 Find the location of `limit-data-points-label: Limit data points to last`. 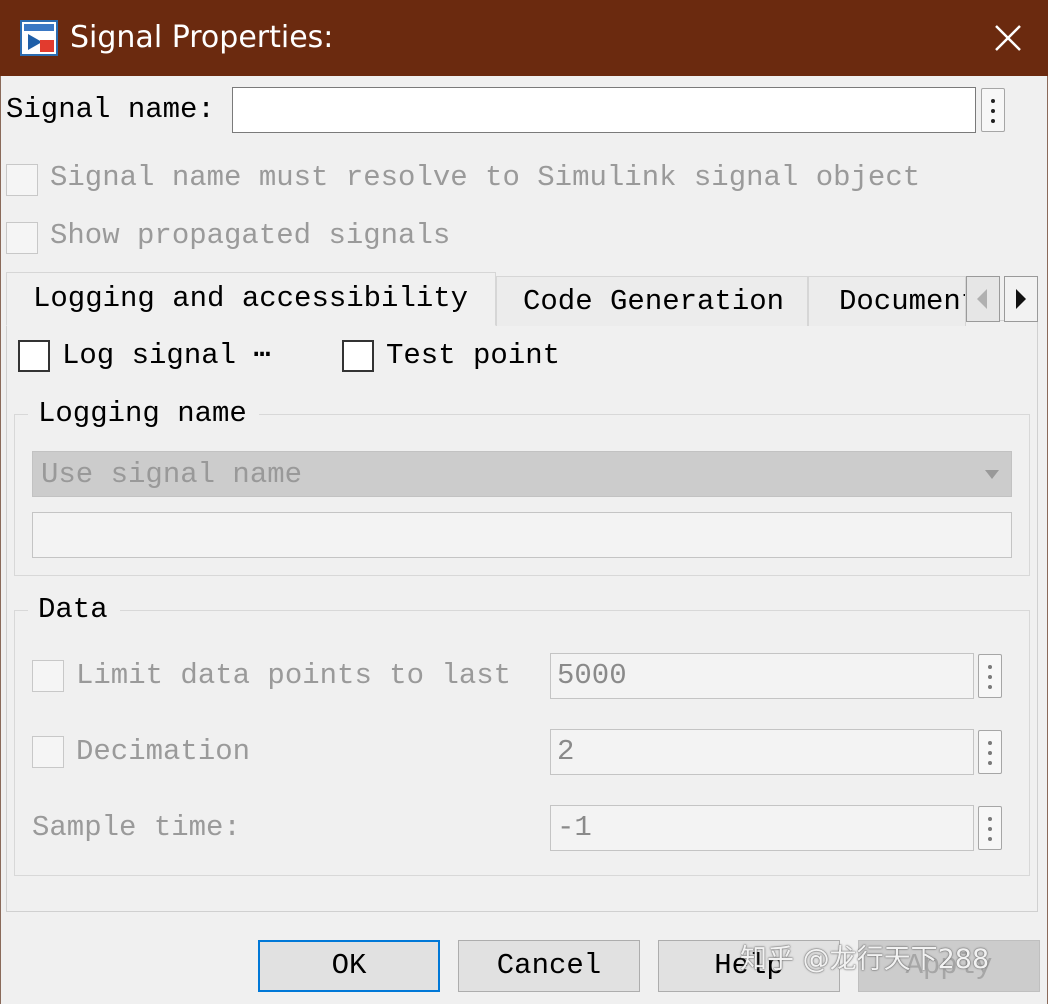

limit-data-points-label: Limit data points to last is located at coordinates (294, 675).